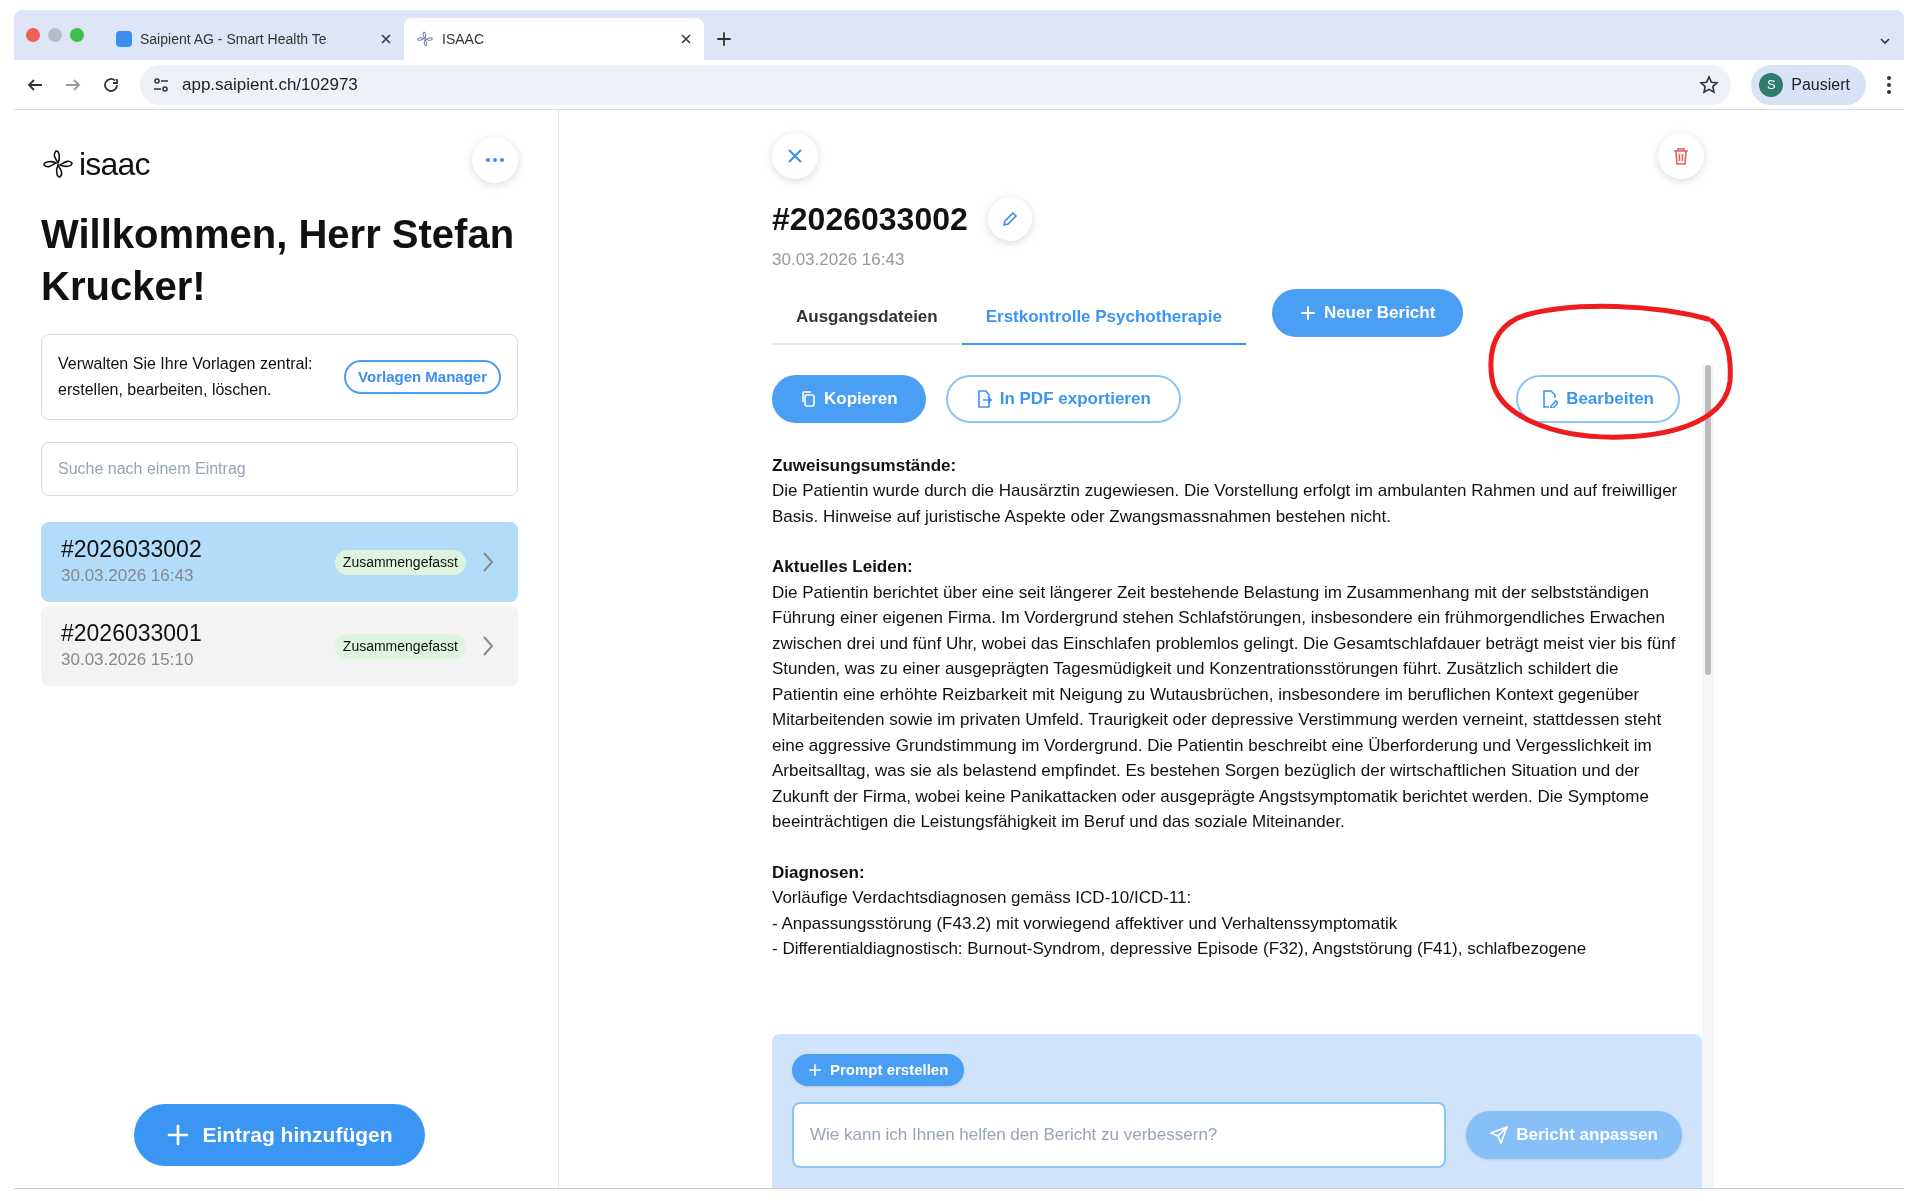  Describe the element at coordinates (1550, 398) in the screenshot. I see `file-edit-icon` at that location.